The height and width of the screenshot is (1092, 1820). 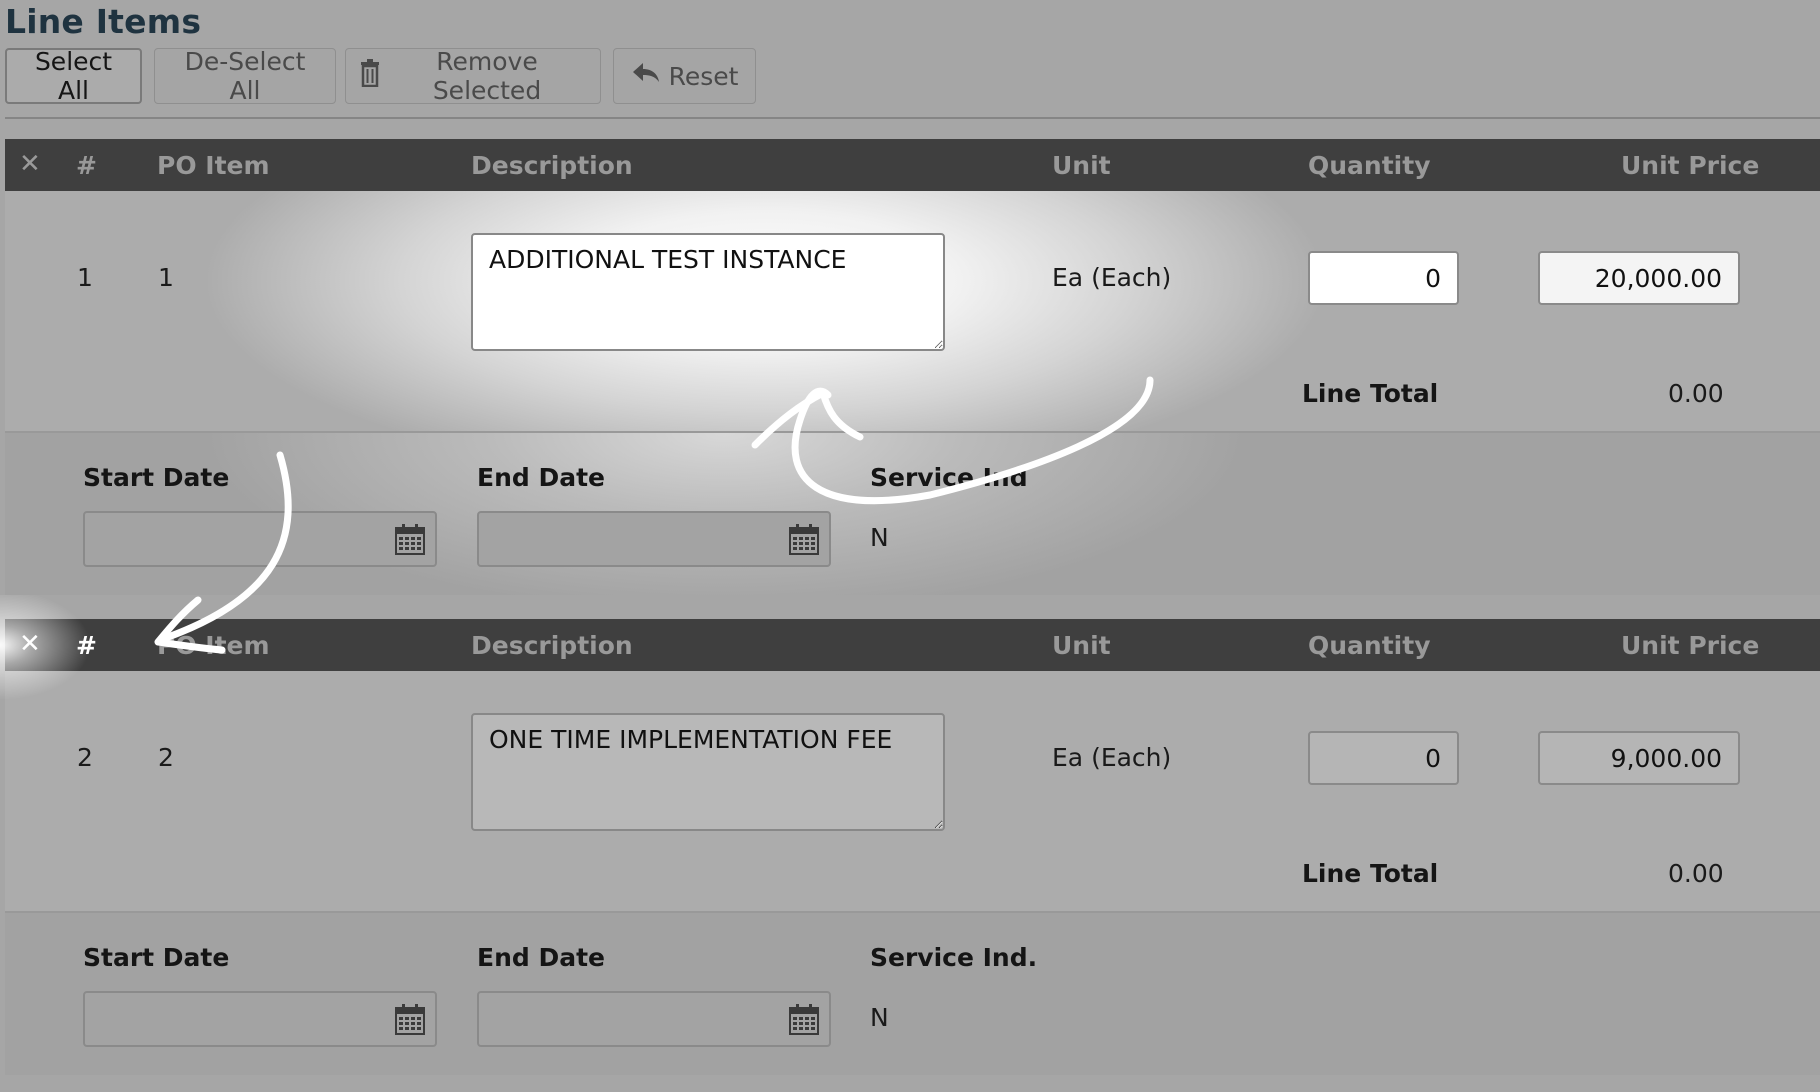 I want to click on reset-label: Reset, so click(x=703, y=76).